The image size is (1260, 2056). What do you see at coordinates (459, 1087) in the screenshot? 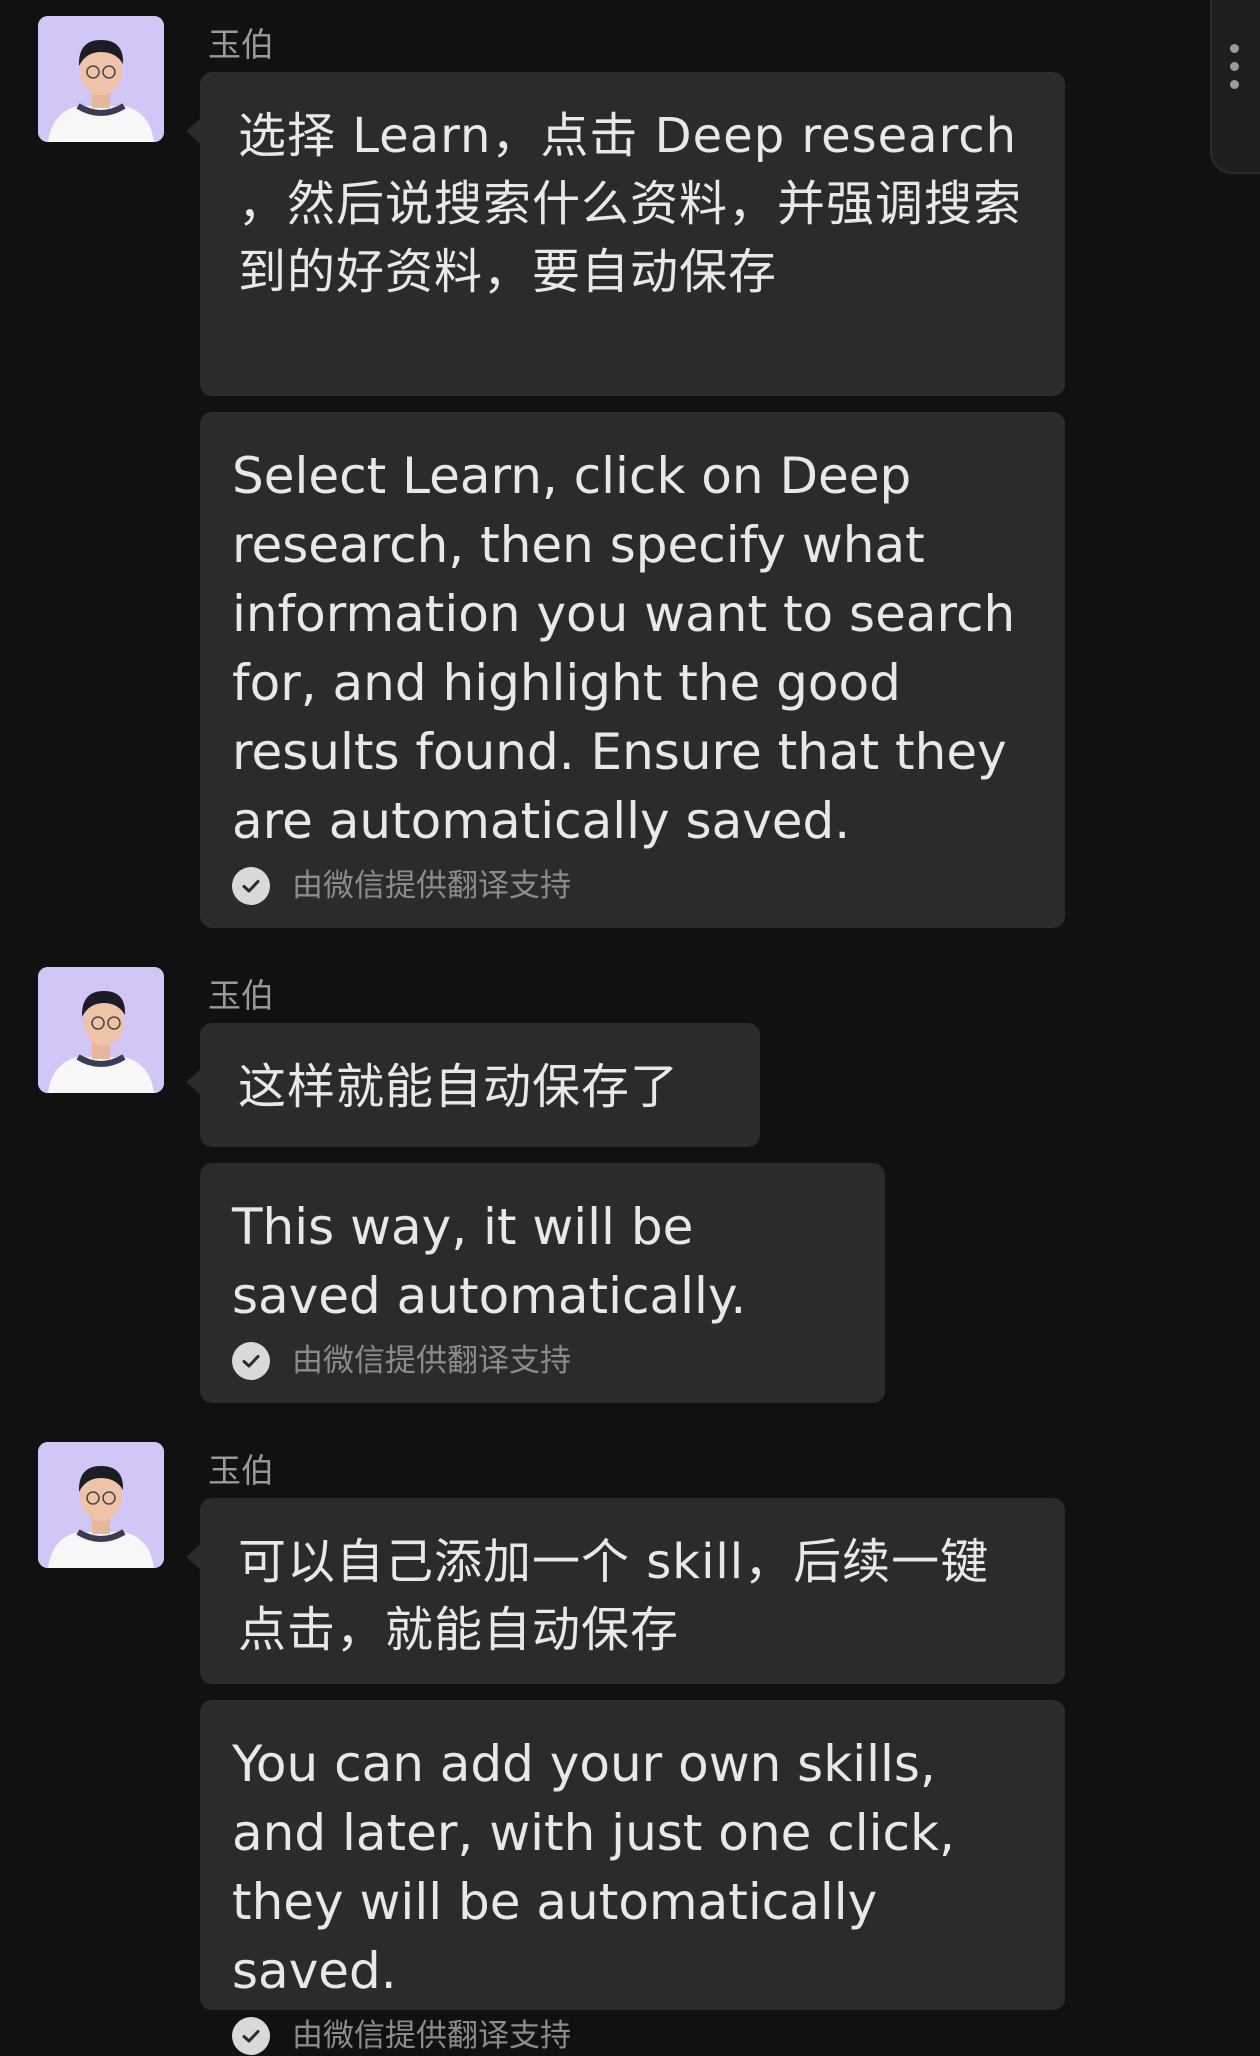
I see `message-text: 这样就能自动保存了` at bounding box center [459, 1087].